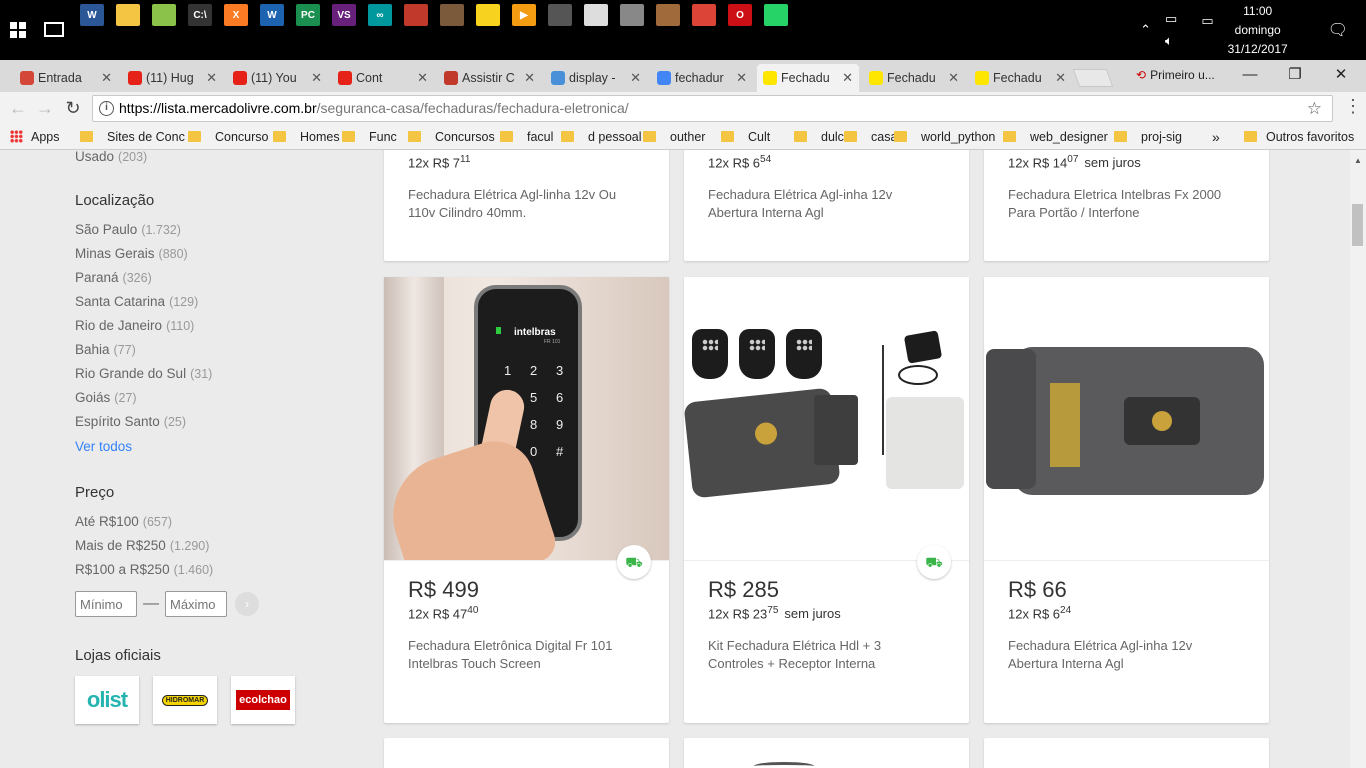  What do you see at coordinates (526, 419) in the screenshot?
I see `product-image: intelbrasFR 101123456789*0#` at bounding box center [526, 419].